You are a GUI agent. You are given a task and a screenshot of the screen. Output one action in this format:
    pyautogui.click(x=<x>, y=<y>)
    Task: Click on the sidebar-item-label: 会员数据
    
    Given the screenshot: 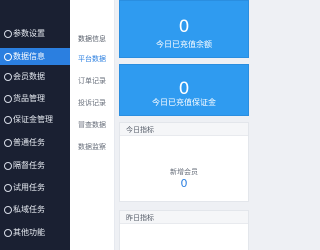 What is the action you would take?
    pyautogui.click(x=29, y=76)
    